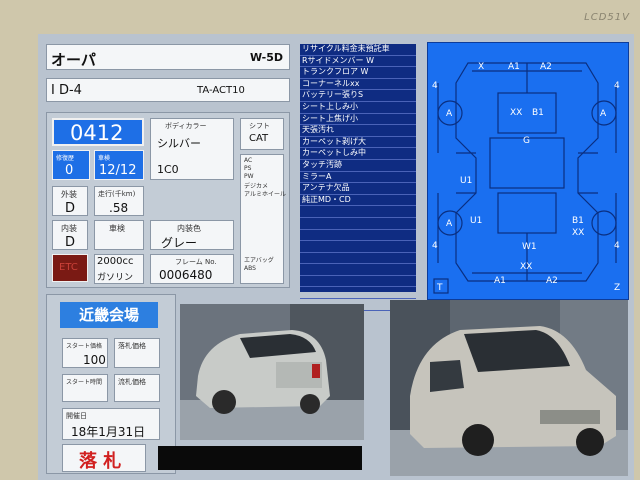 The width and height of the screenshot is (640, 480). Describe the element at coordinates (249, 176) in the screenshot. I see `equipment-pw: PW` at that location.